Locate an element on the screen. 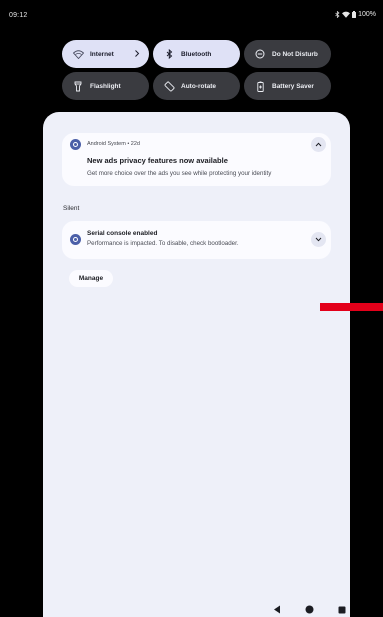 This screenshot has height=617, width=383. notification-header: Android System • 22d is located at coordinates (113, 144).